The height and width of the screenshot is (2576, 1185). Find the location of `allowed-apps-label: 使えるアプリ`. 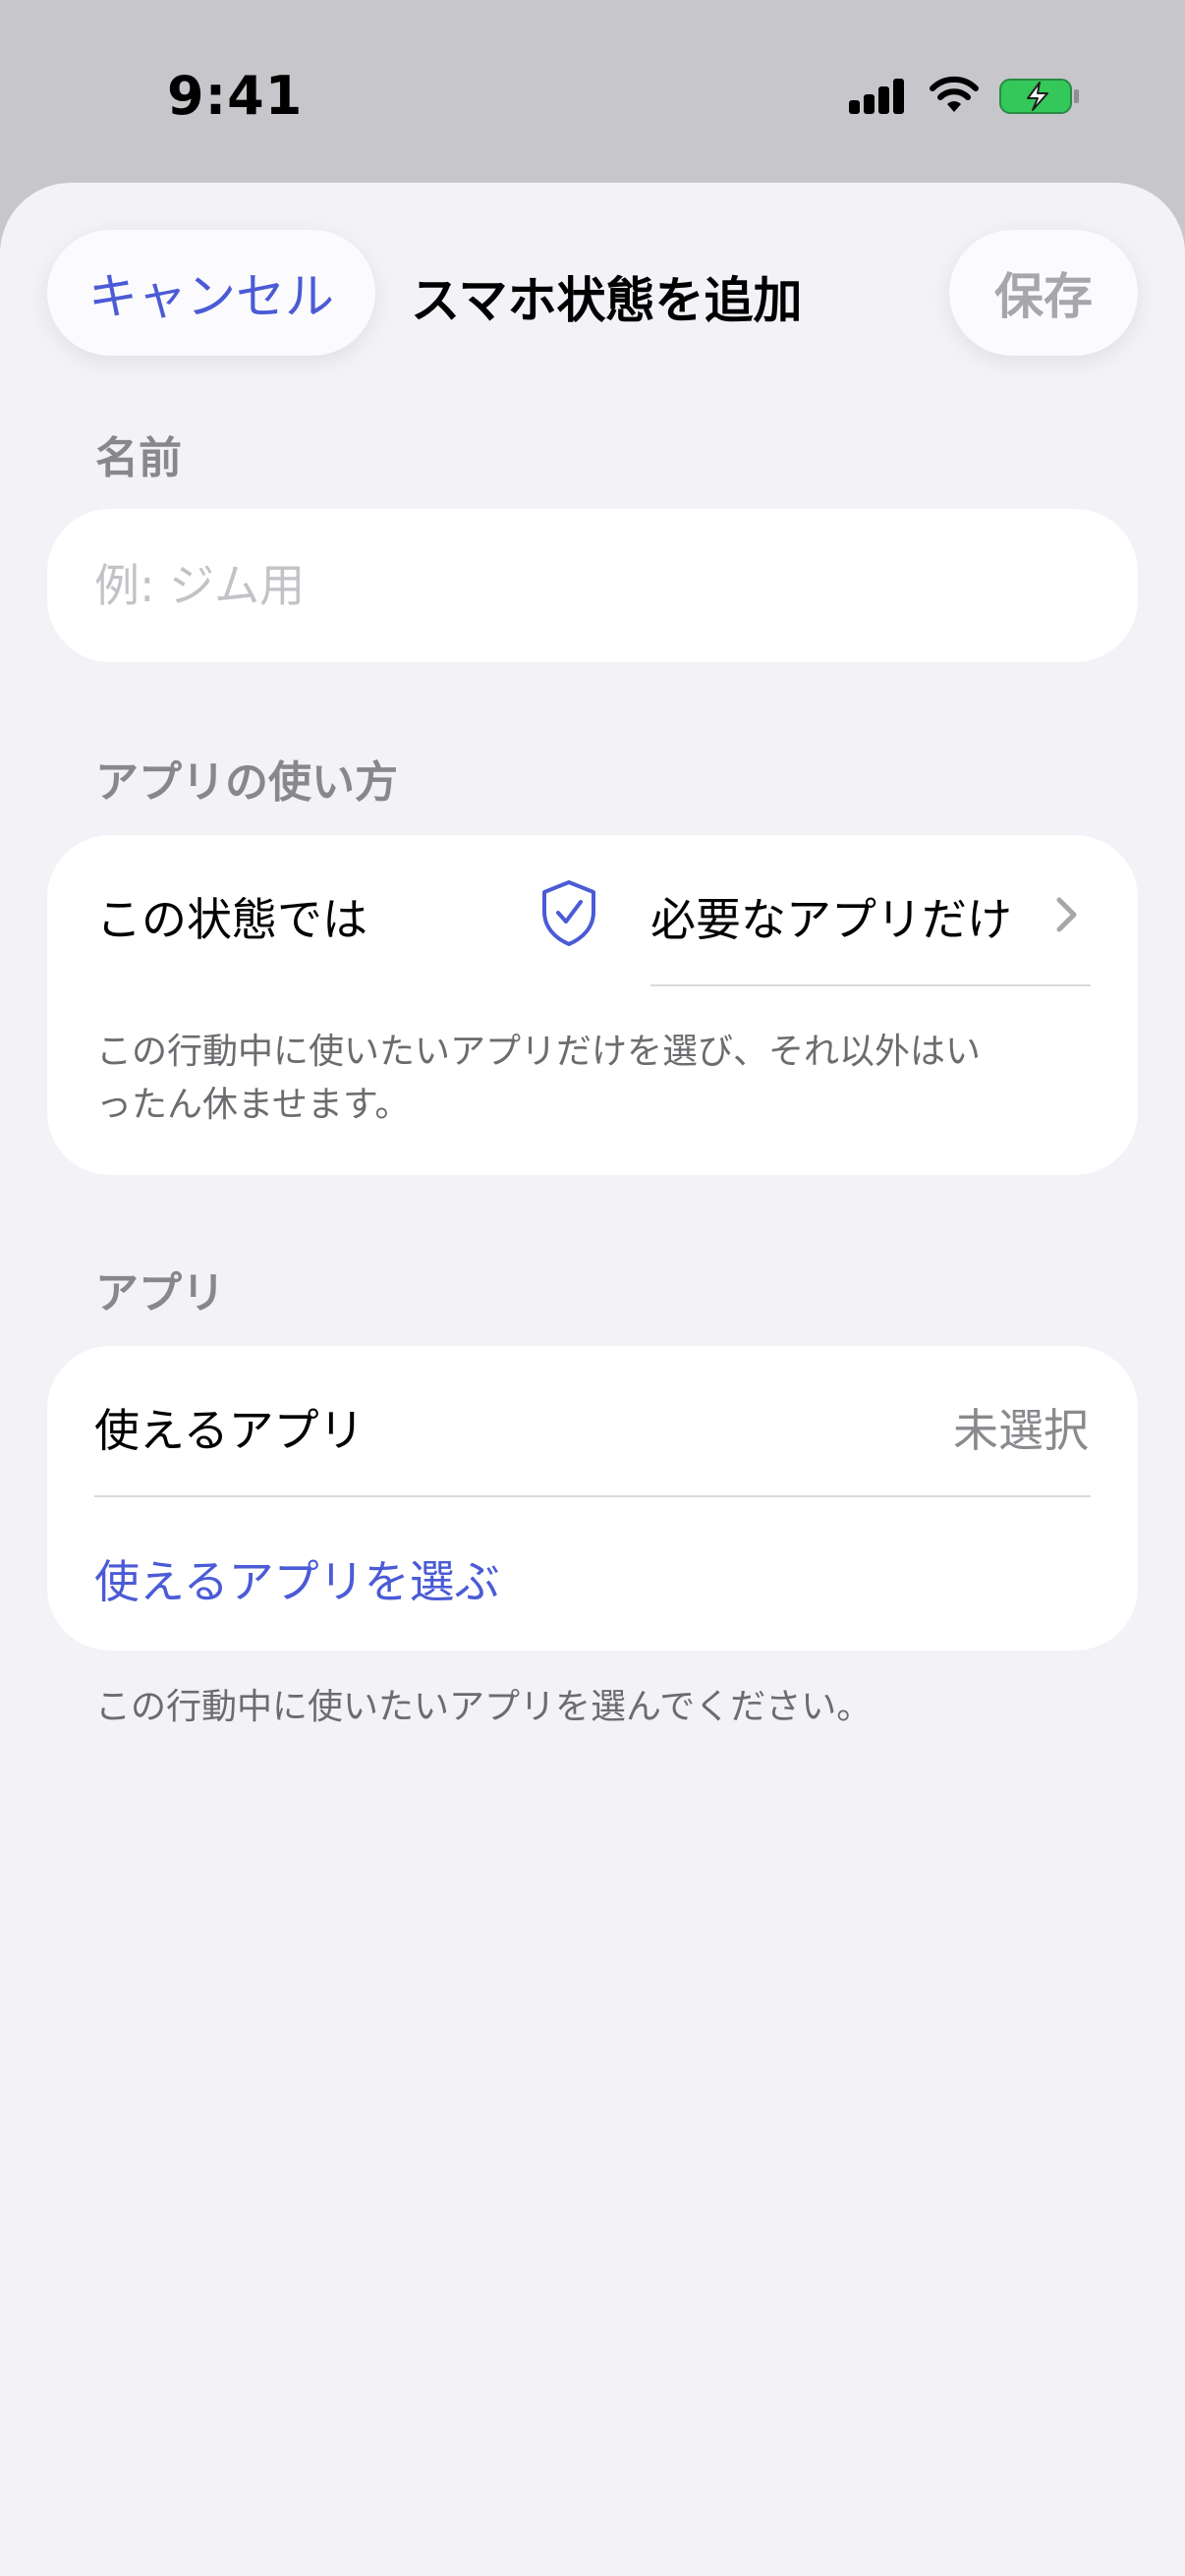

allowed-apps-label: 使えるアプリ is located at coordinates (230, 1430).